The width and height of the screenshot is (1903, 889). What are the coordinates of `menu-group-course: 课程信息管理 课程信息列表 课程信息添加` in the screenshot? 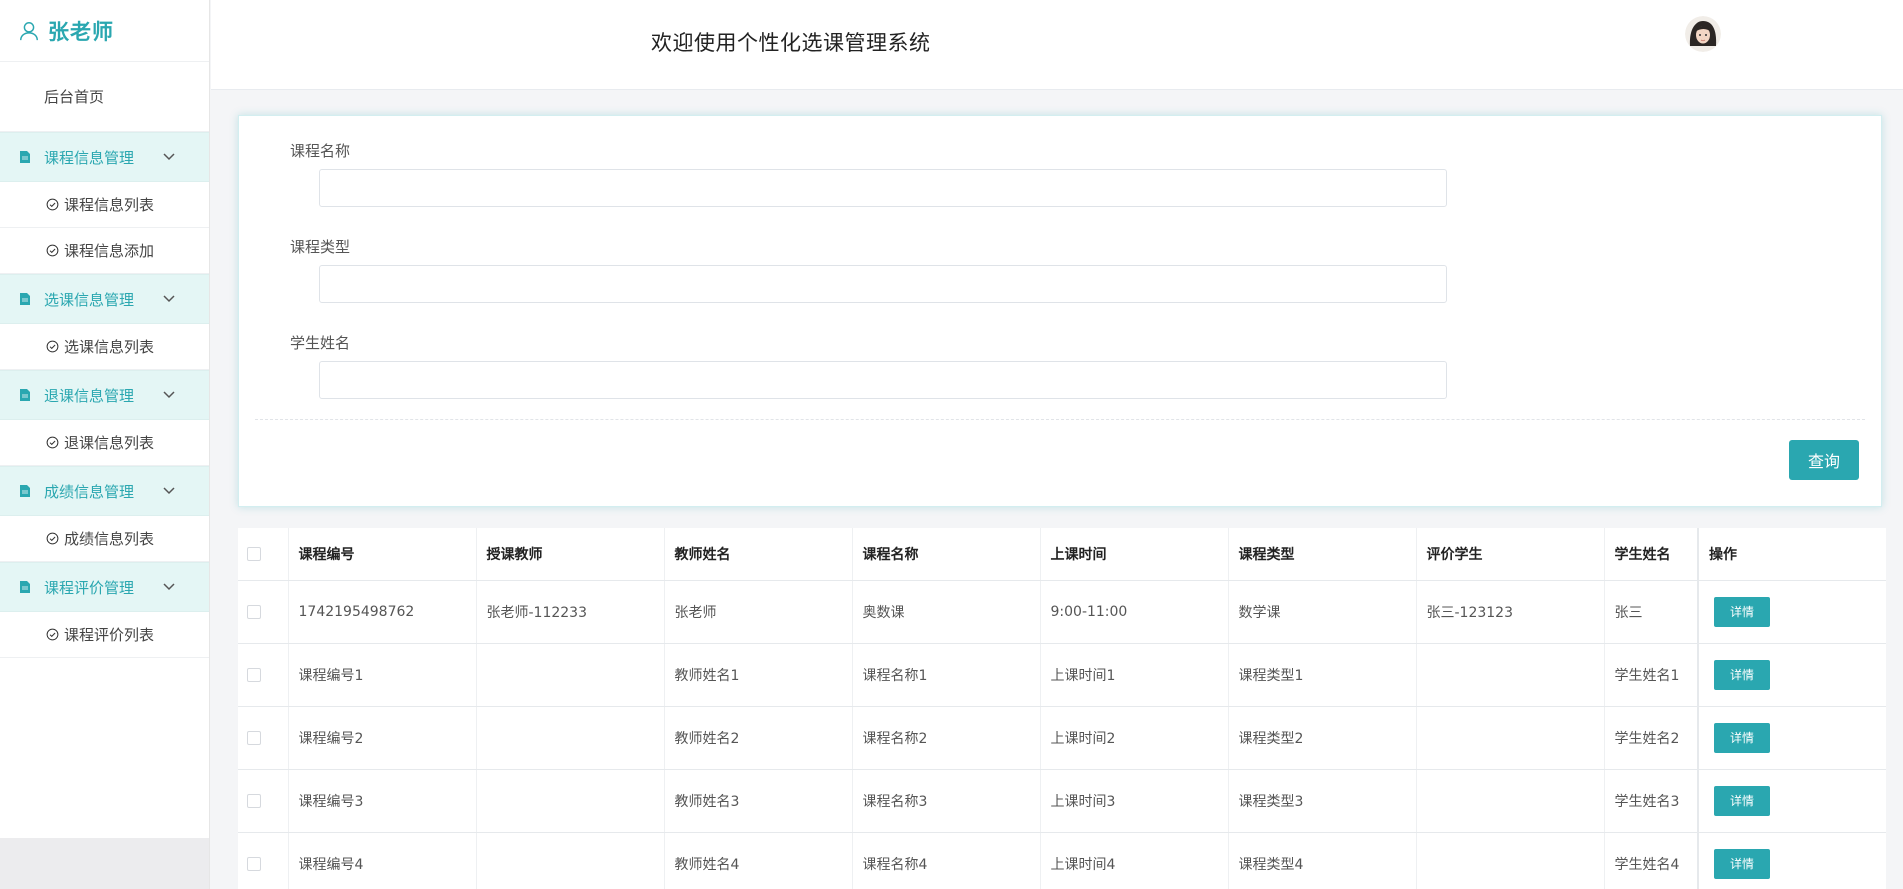 It's located at (104, 203).